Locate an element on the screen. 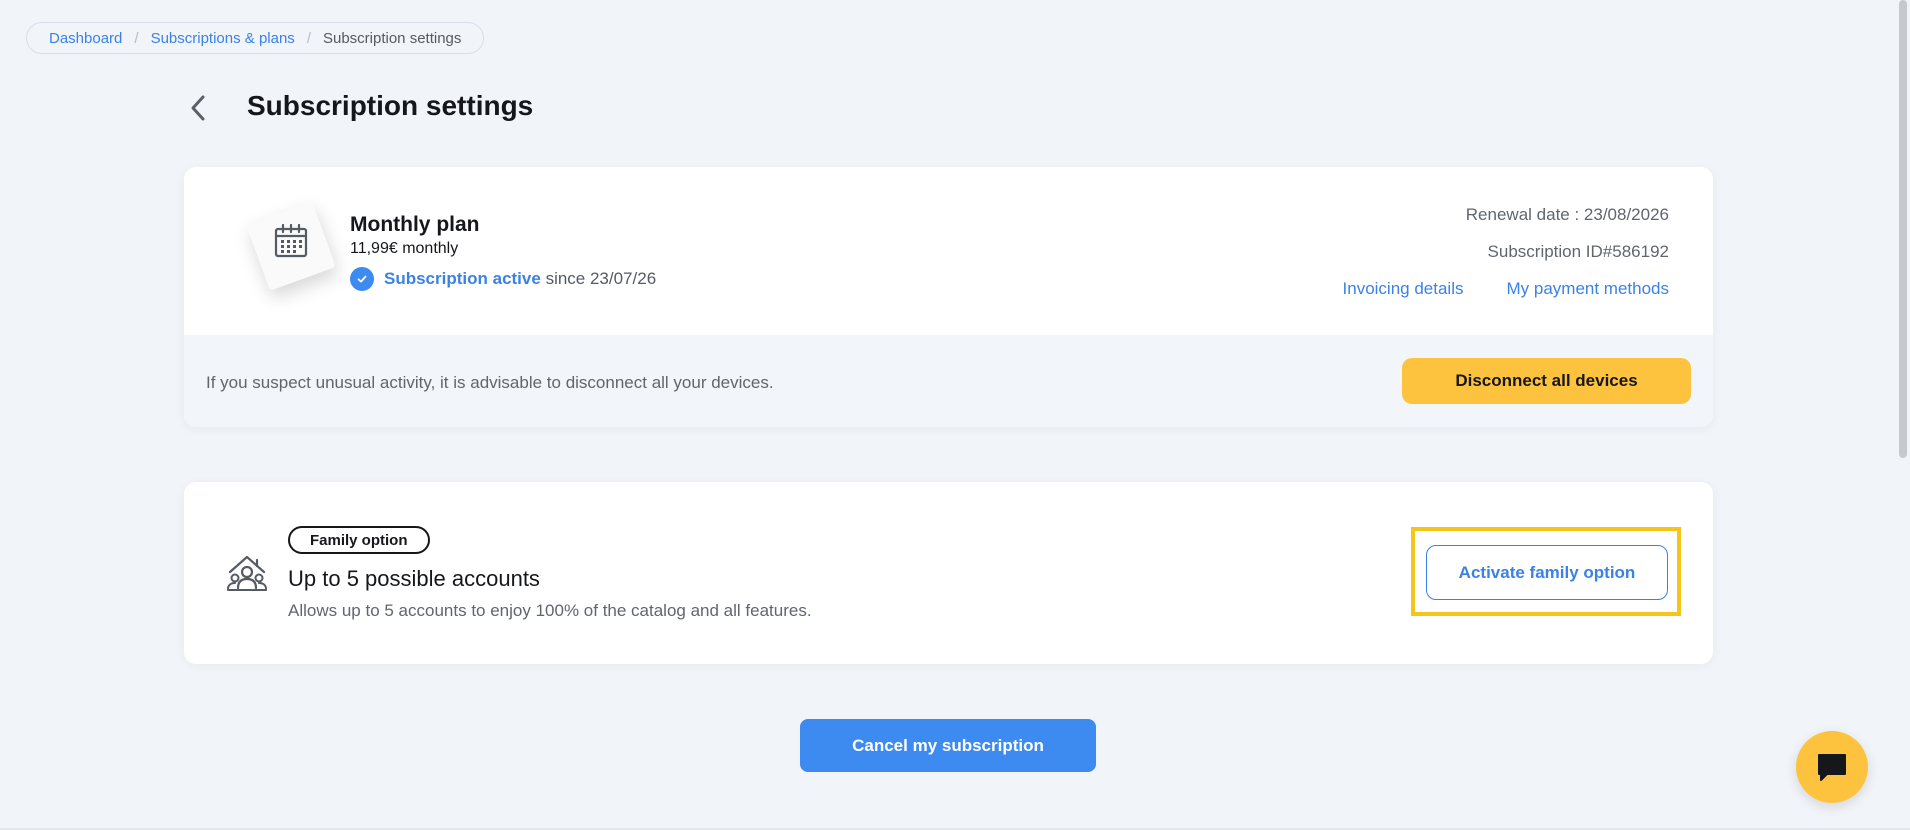 This screenshot has height=830, width=1910. back-button is located at coordinates (198, 108).